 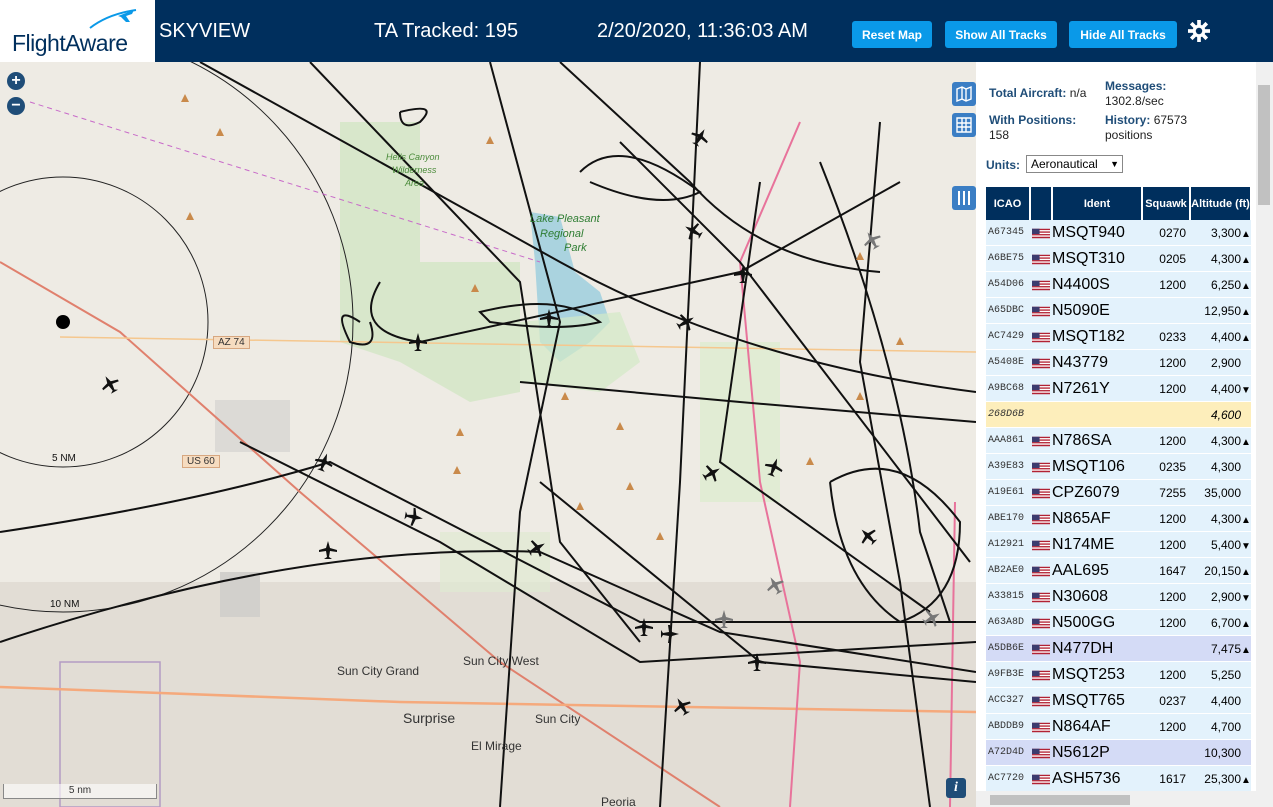 What do you see at coordinates (1220, 752) in the screenshot?
I see `cell-altitude: 10,300` at bounding box center [1220, 752].